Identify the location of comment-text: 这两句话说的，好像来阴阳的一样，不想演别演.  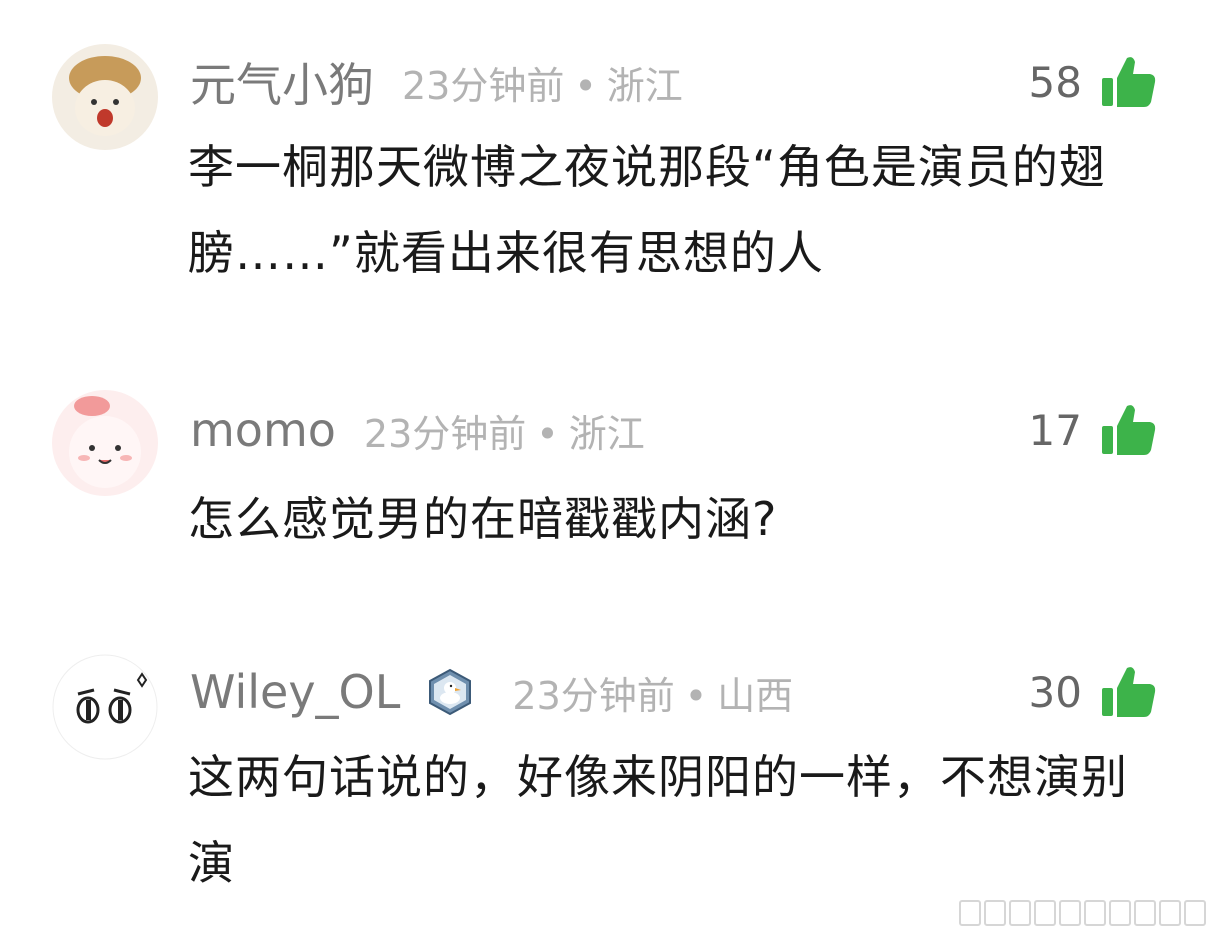
(658, 820).